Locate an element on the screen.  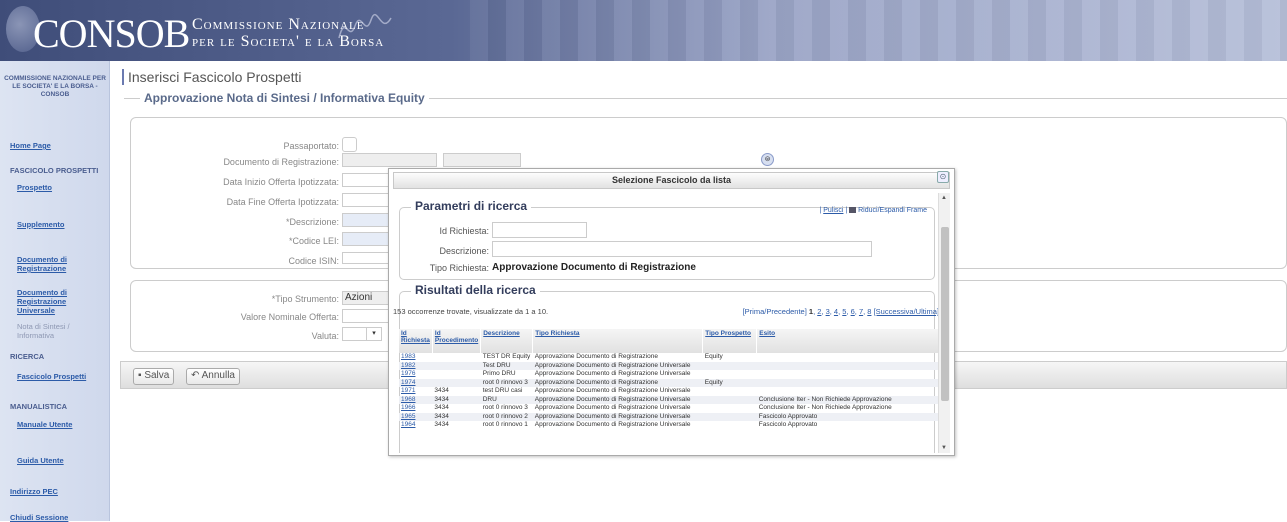
pager-prima: [Prima/Precedente] is located at coordinates (775, 311).